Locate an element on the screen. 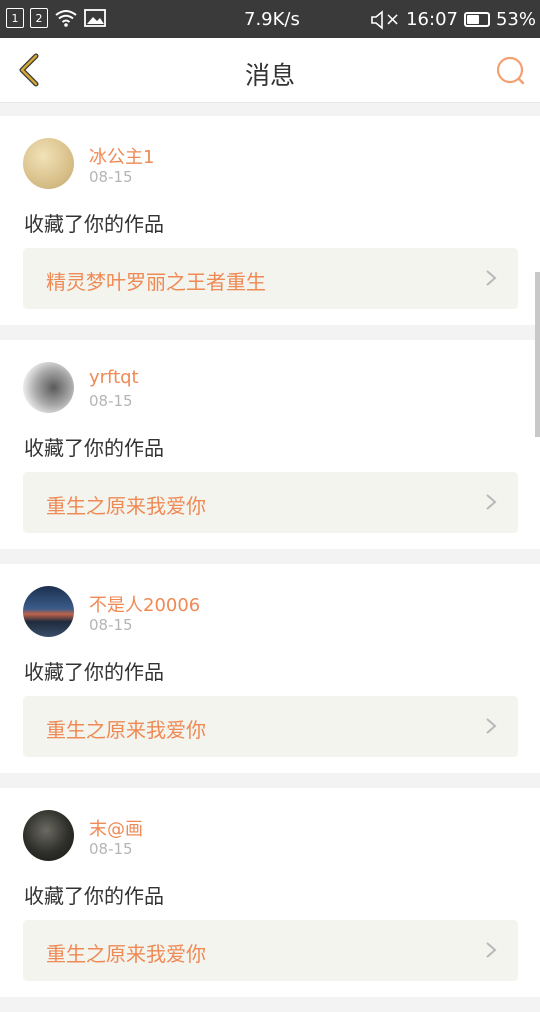 The image size is (540, 1012). status-left-icons: 1 2 is located at coordinates (56, 18).